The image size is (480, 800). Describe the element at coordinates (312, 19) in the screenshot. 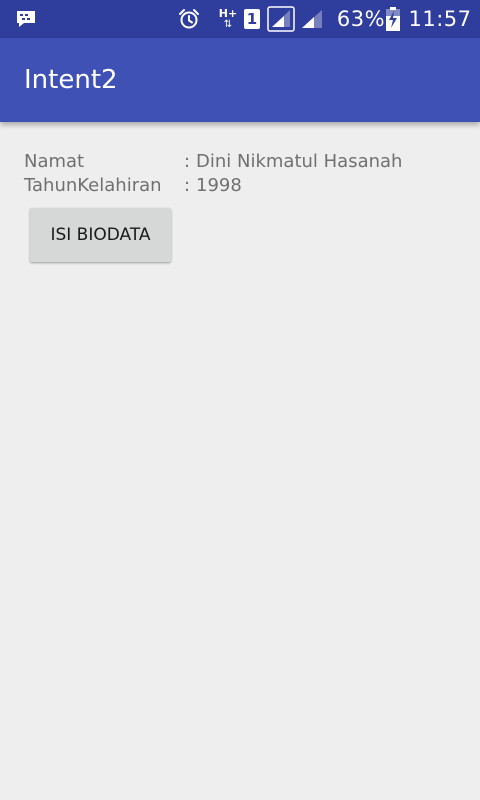

I see `signal-sim2-icon` at that location.